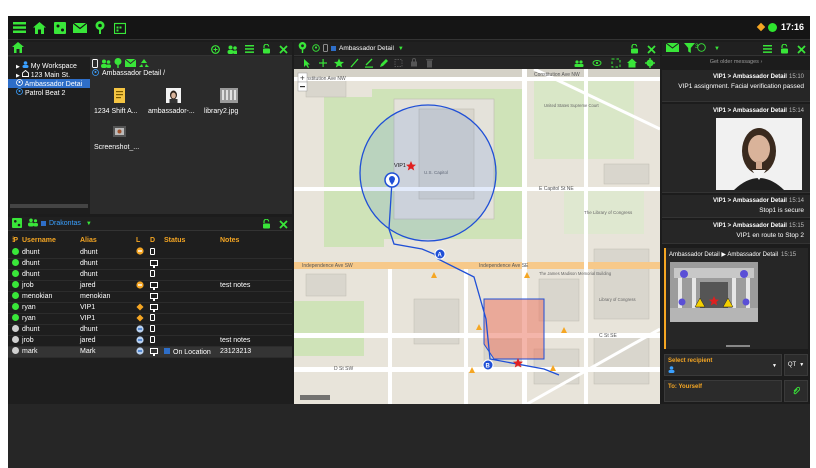  Describe the element at coordinates (65, 223) in the screenshot. I see `group-title: Drakontas` at that location.